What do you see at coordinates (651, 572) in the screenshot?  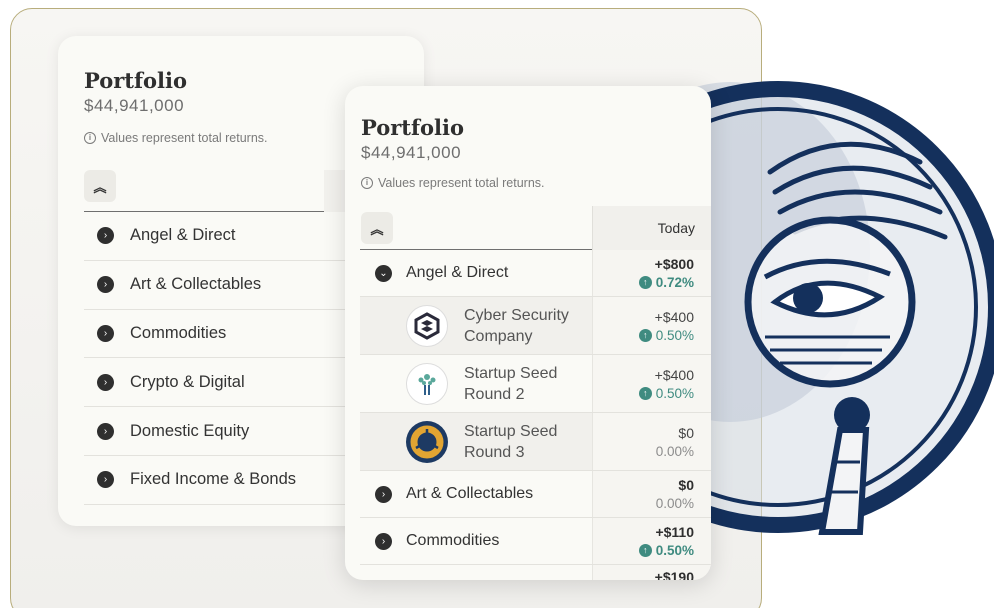 I see `value-cell: +$190` at bounding box center [651, 572].